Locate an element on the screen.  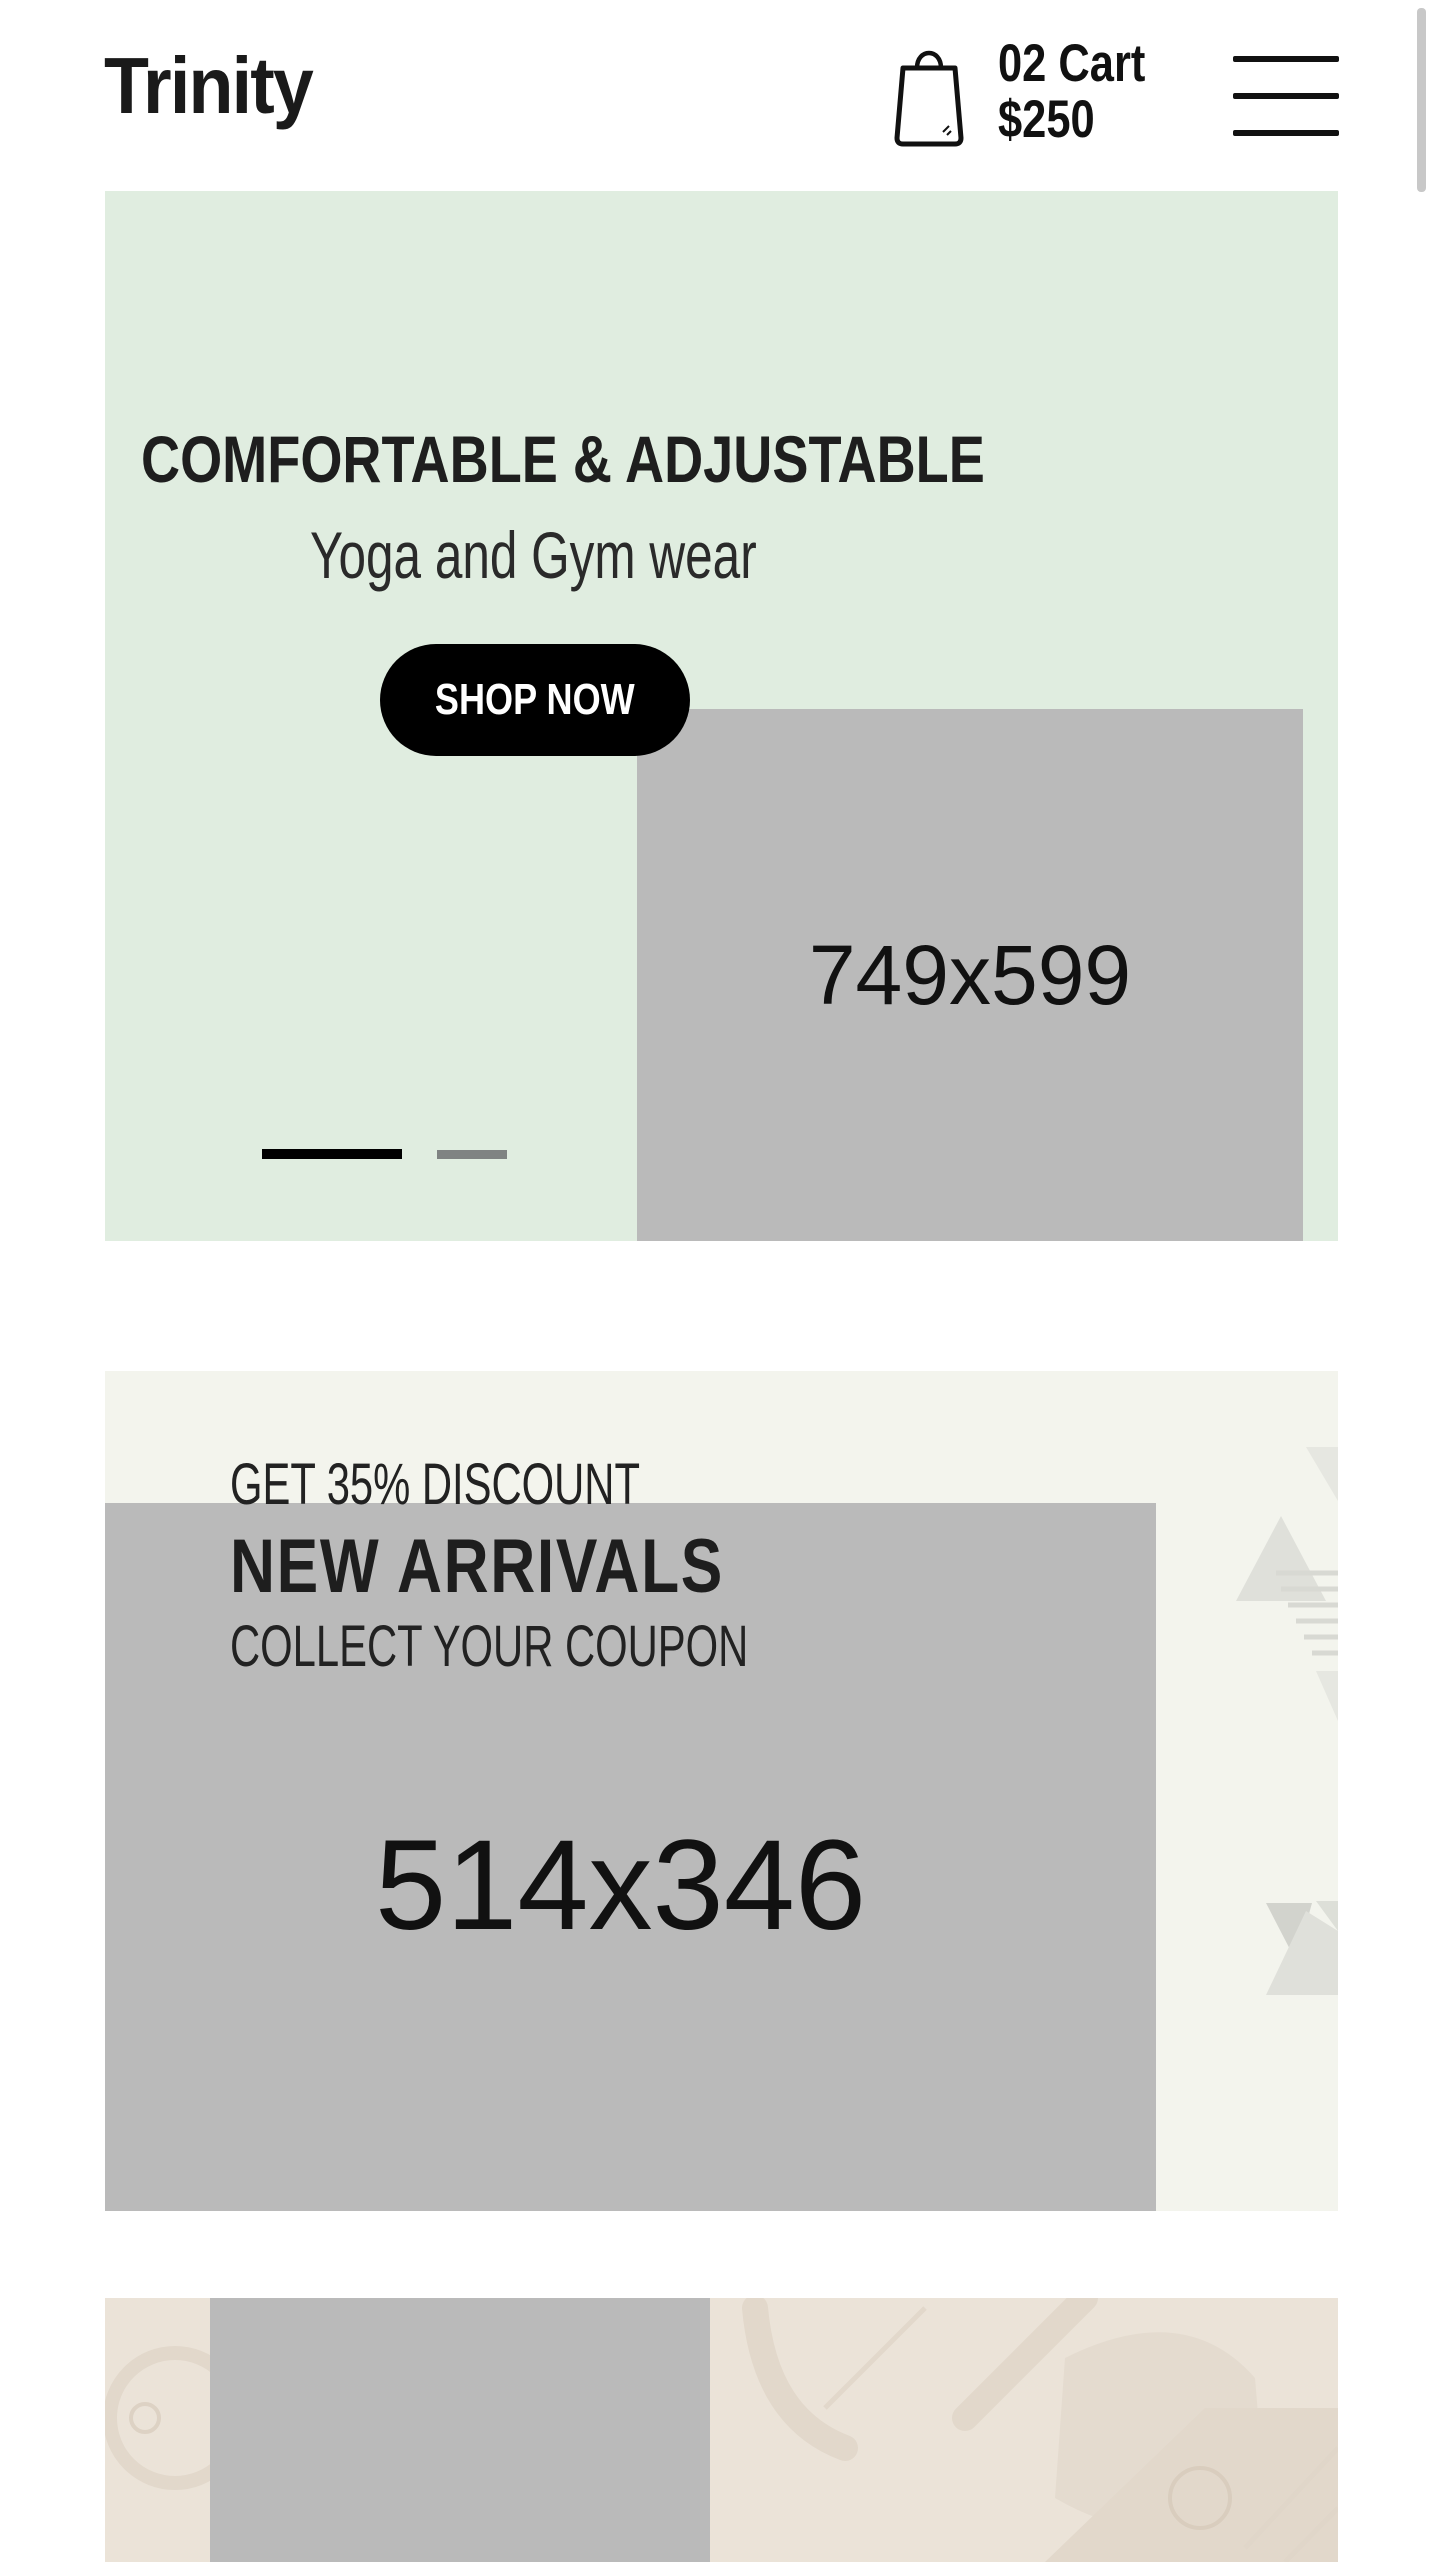
promo-discount-text: GET 35% DISCOUNT is located at coordinates (435, 1484).